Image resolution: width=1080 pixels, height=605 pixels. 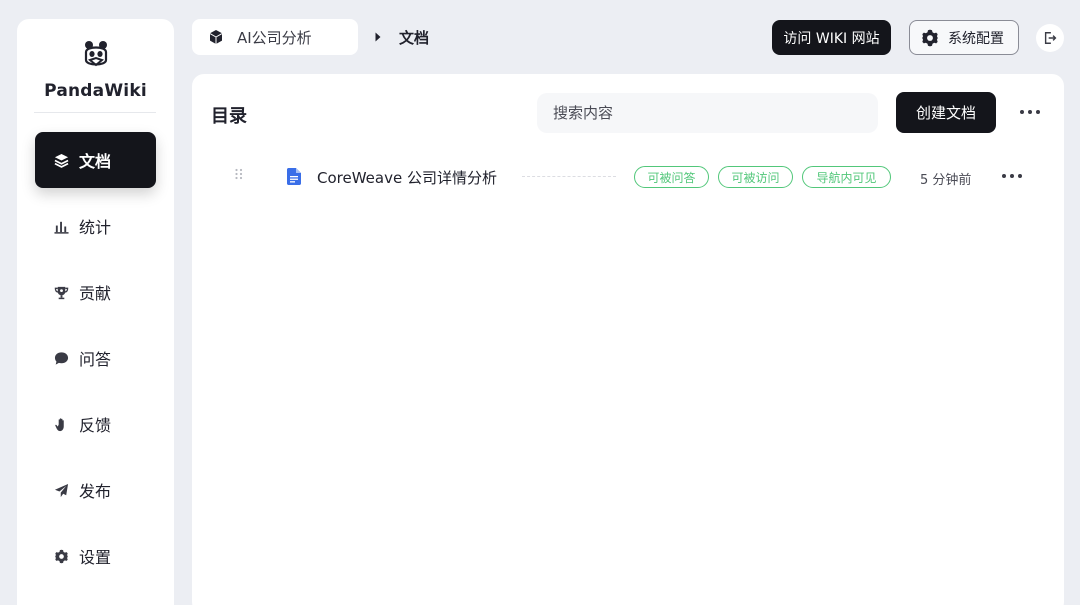 I want to click on sidebar-item-label: 发布, so click(x=95, y=491).